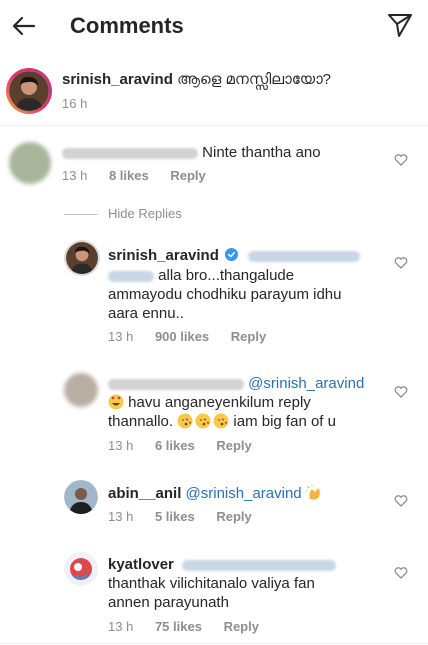 Image resolution: width=428 pixels, height=645 pixels. I want to click on caption-meta: 16 h, so click(83, 103).